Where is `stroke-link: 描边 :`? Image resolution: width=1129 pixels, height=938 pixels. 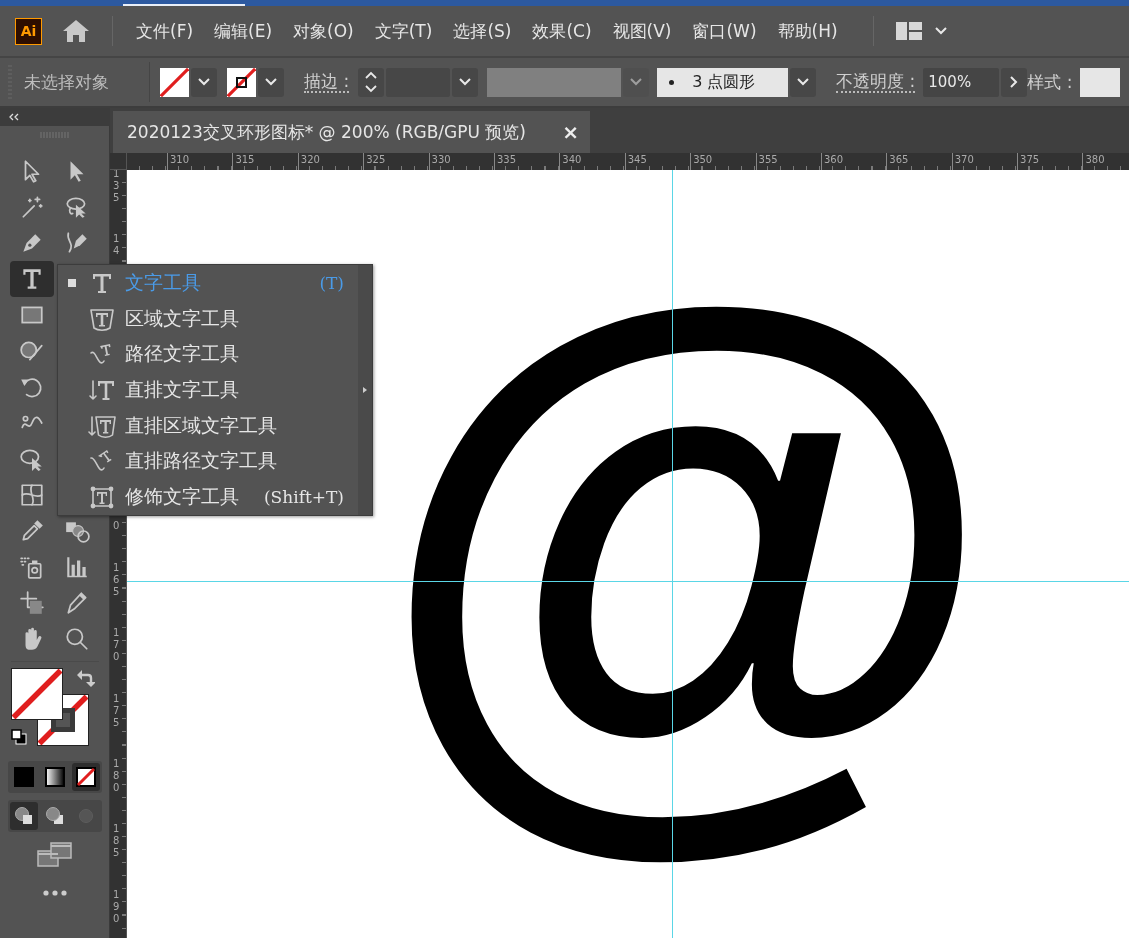
stroke-link: 描边 : is located at coordinates (327, 82).